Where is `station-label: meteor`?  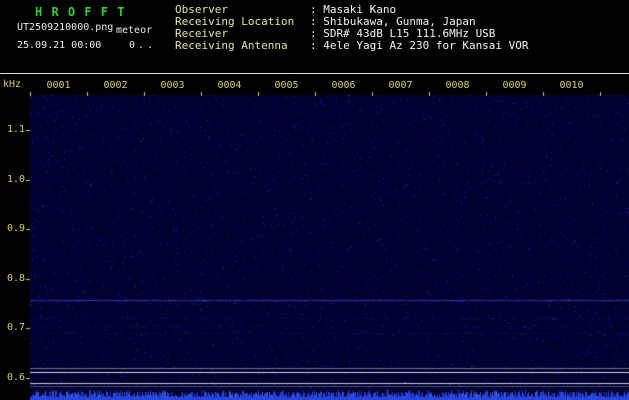
station-label: meteor is located at coordinates (134, 30).